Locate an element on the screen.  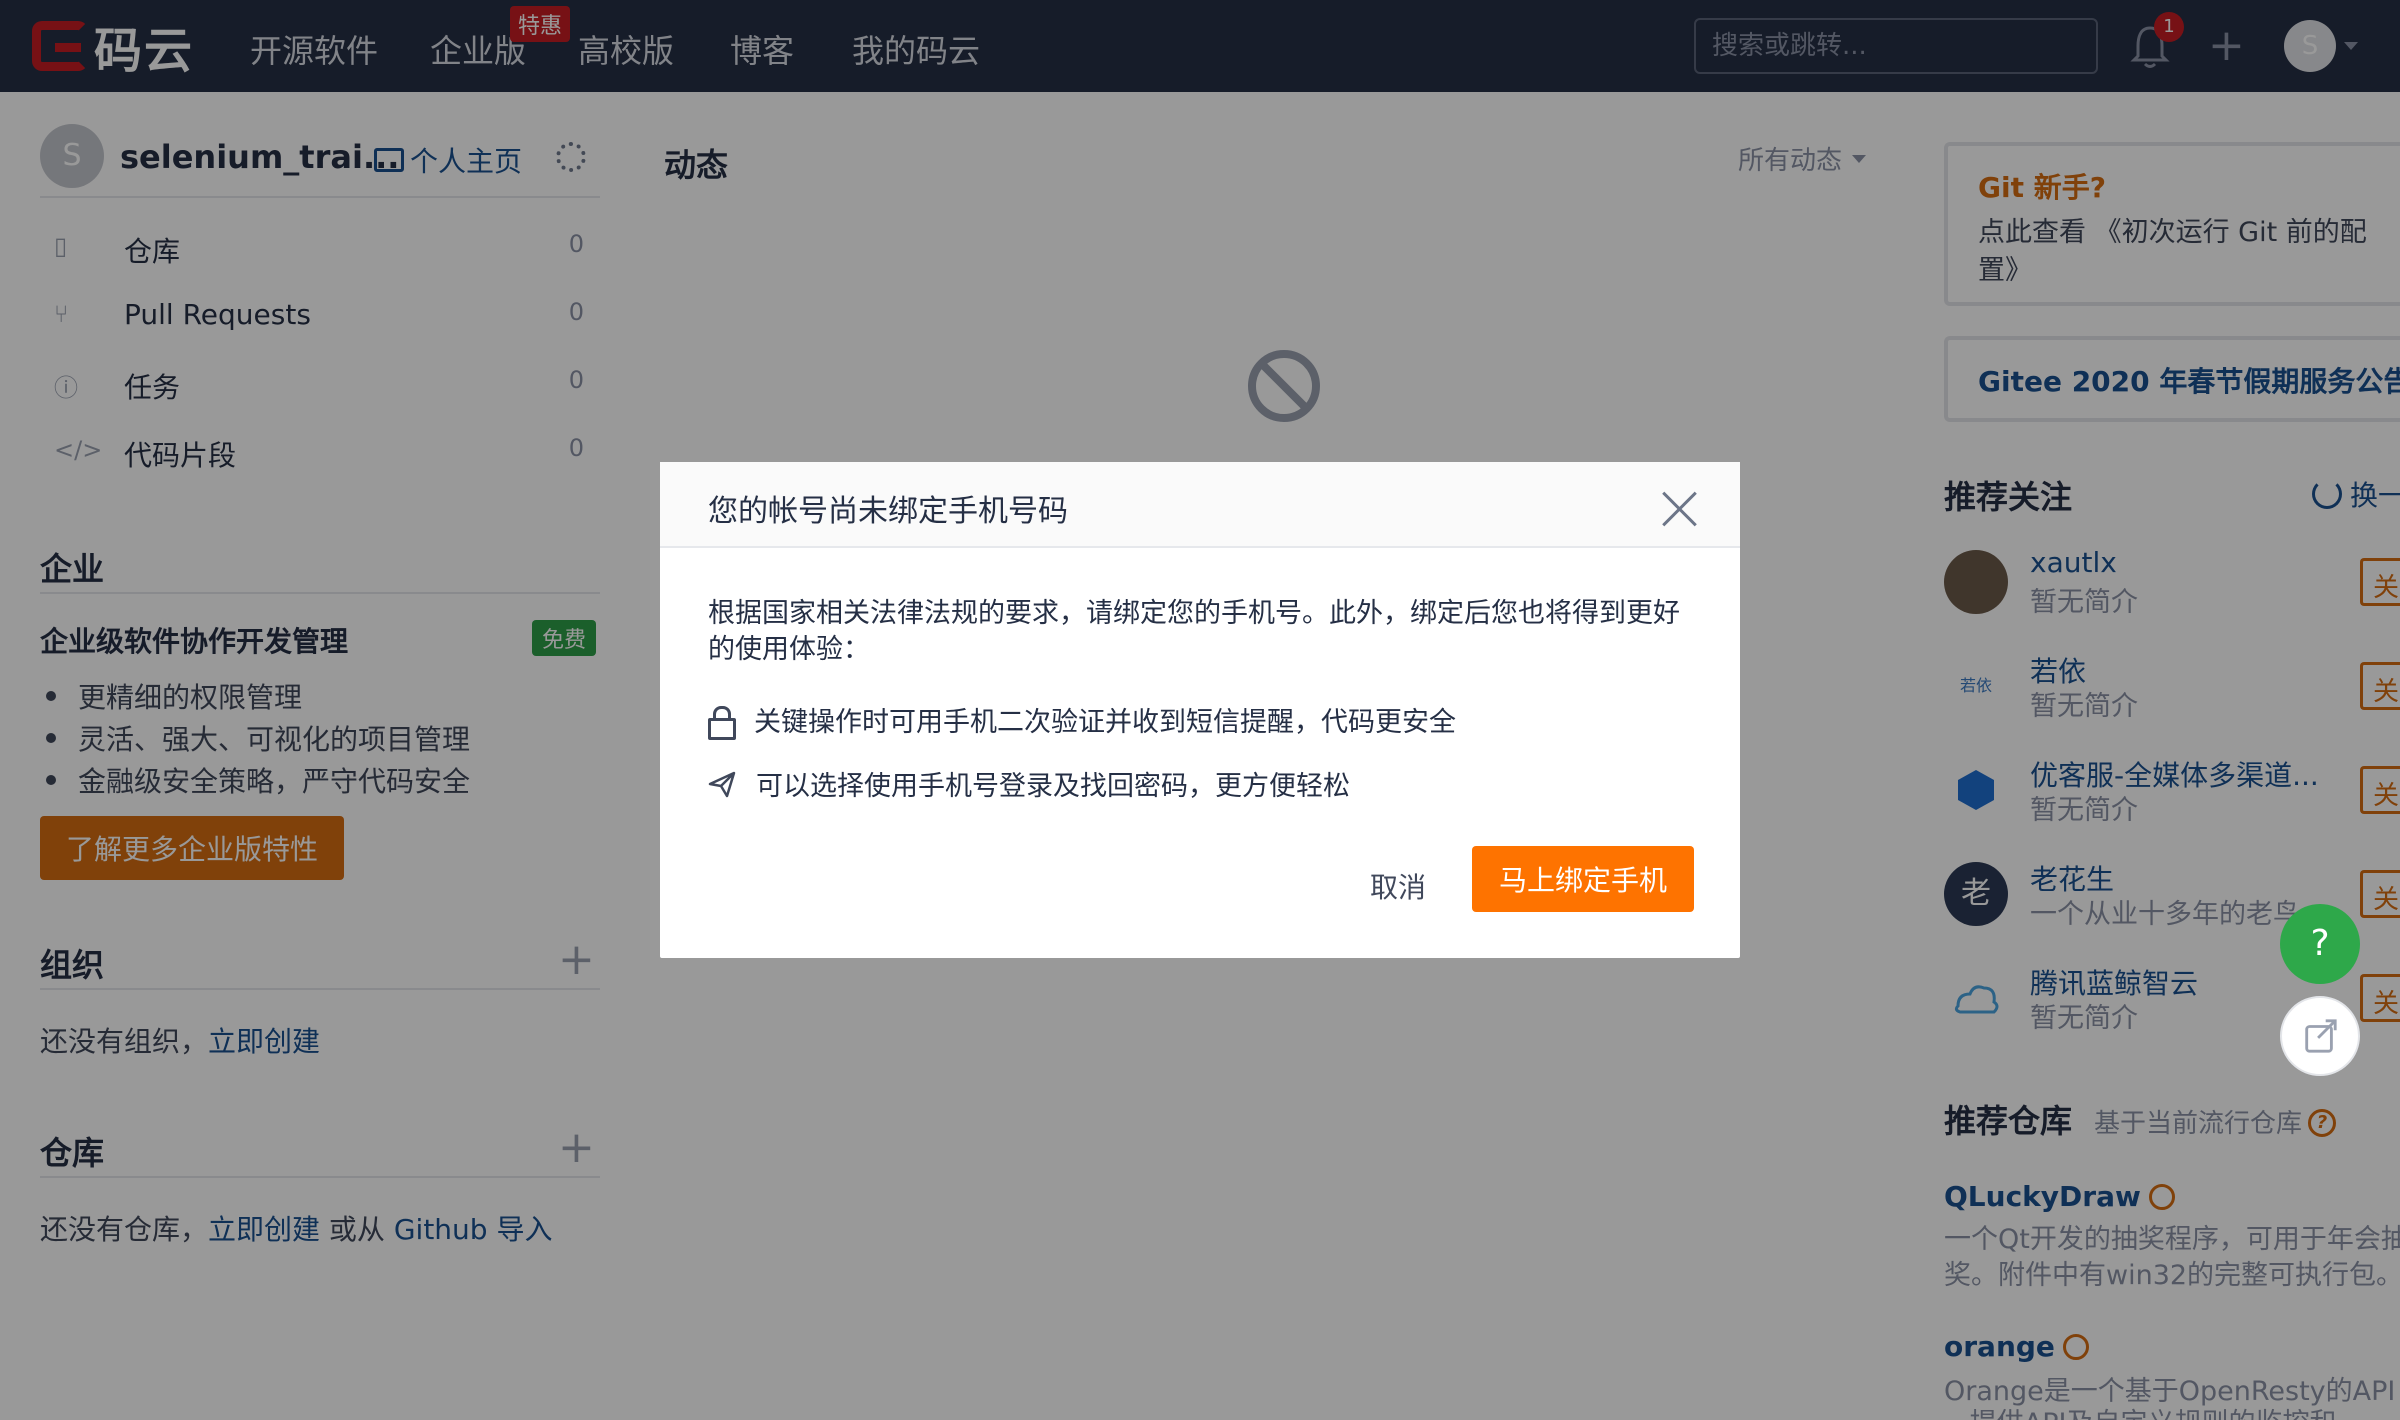
benefit-text: 关键操作时可用手机二次验证并收到短信提醒，代码更安全 is located at coordinates (1105, 722).